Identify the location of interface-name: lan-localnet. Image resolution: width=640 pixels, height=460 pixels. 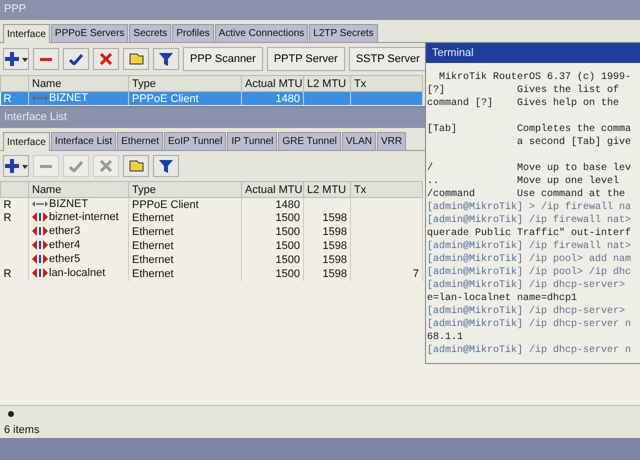
(77, 273).